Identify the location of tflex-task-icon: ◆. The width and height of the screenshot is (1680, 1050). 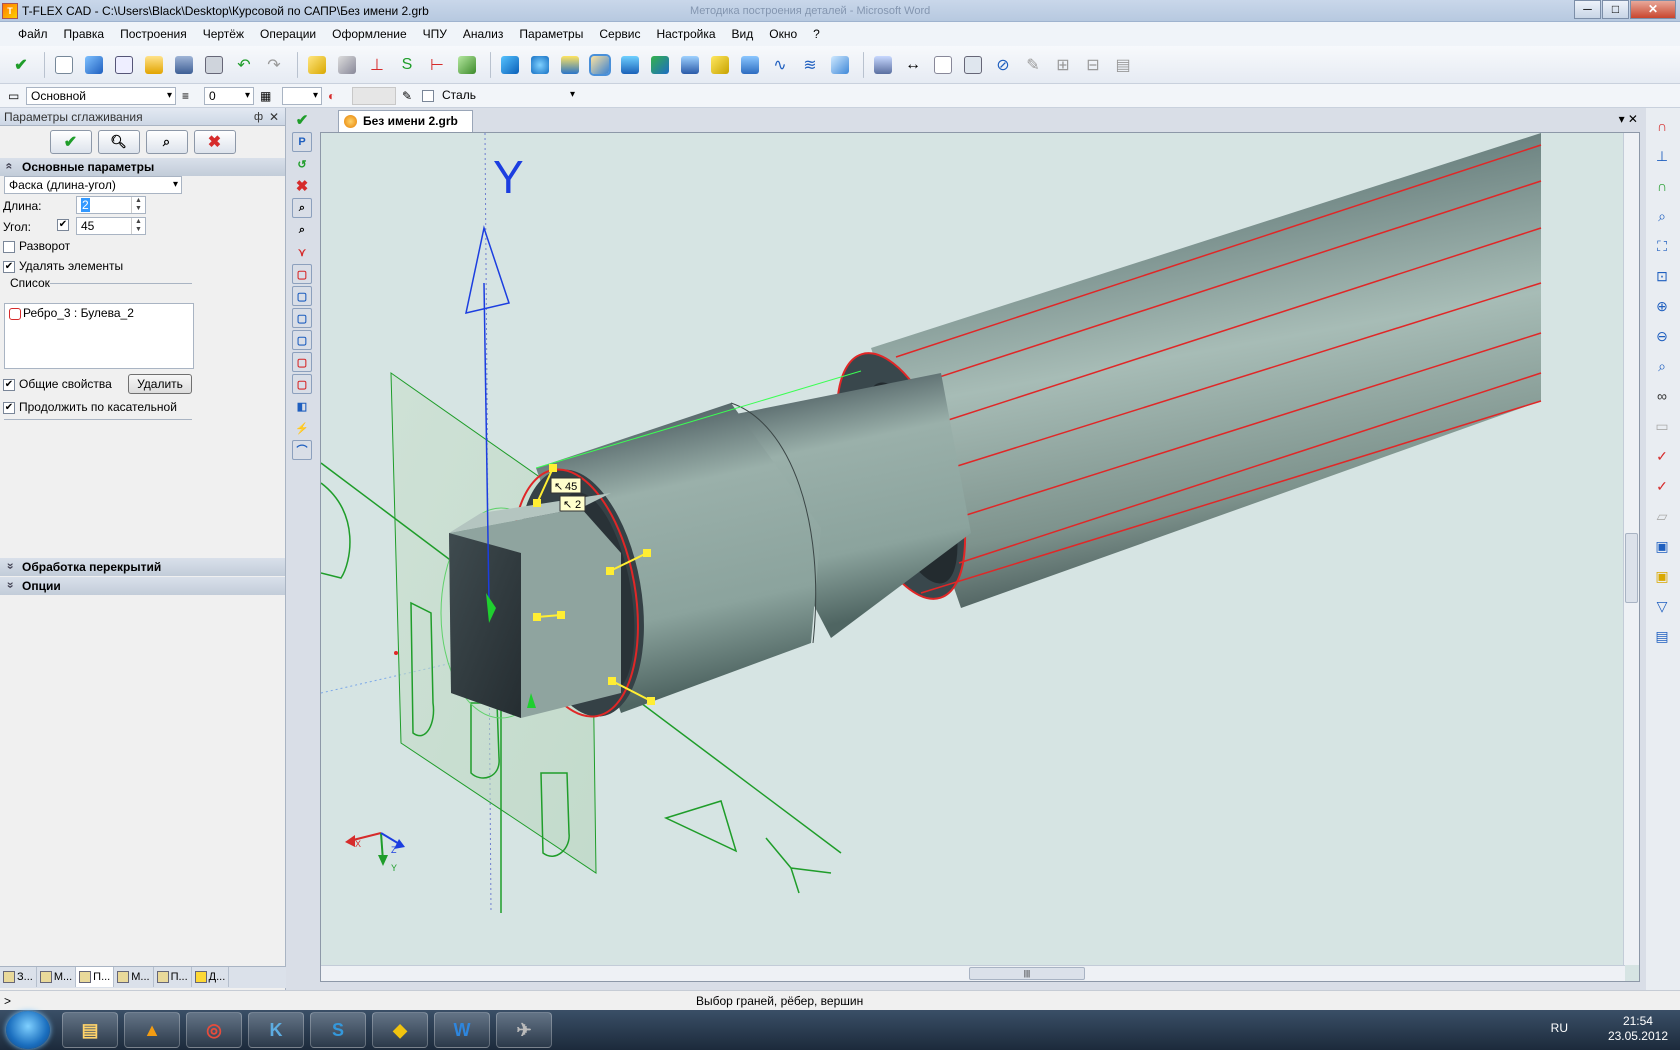
(400, 1030).